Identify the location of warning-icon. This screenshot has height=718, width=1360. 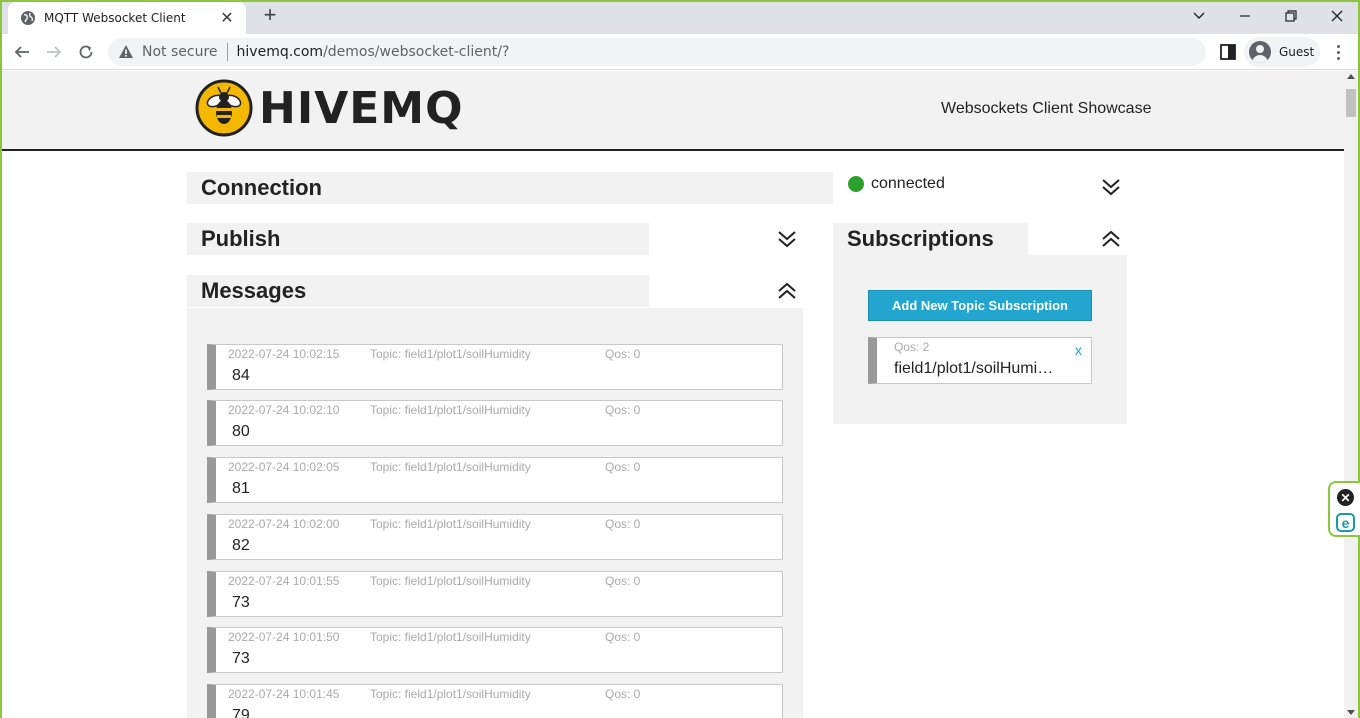
(126, 51).